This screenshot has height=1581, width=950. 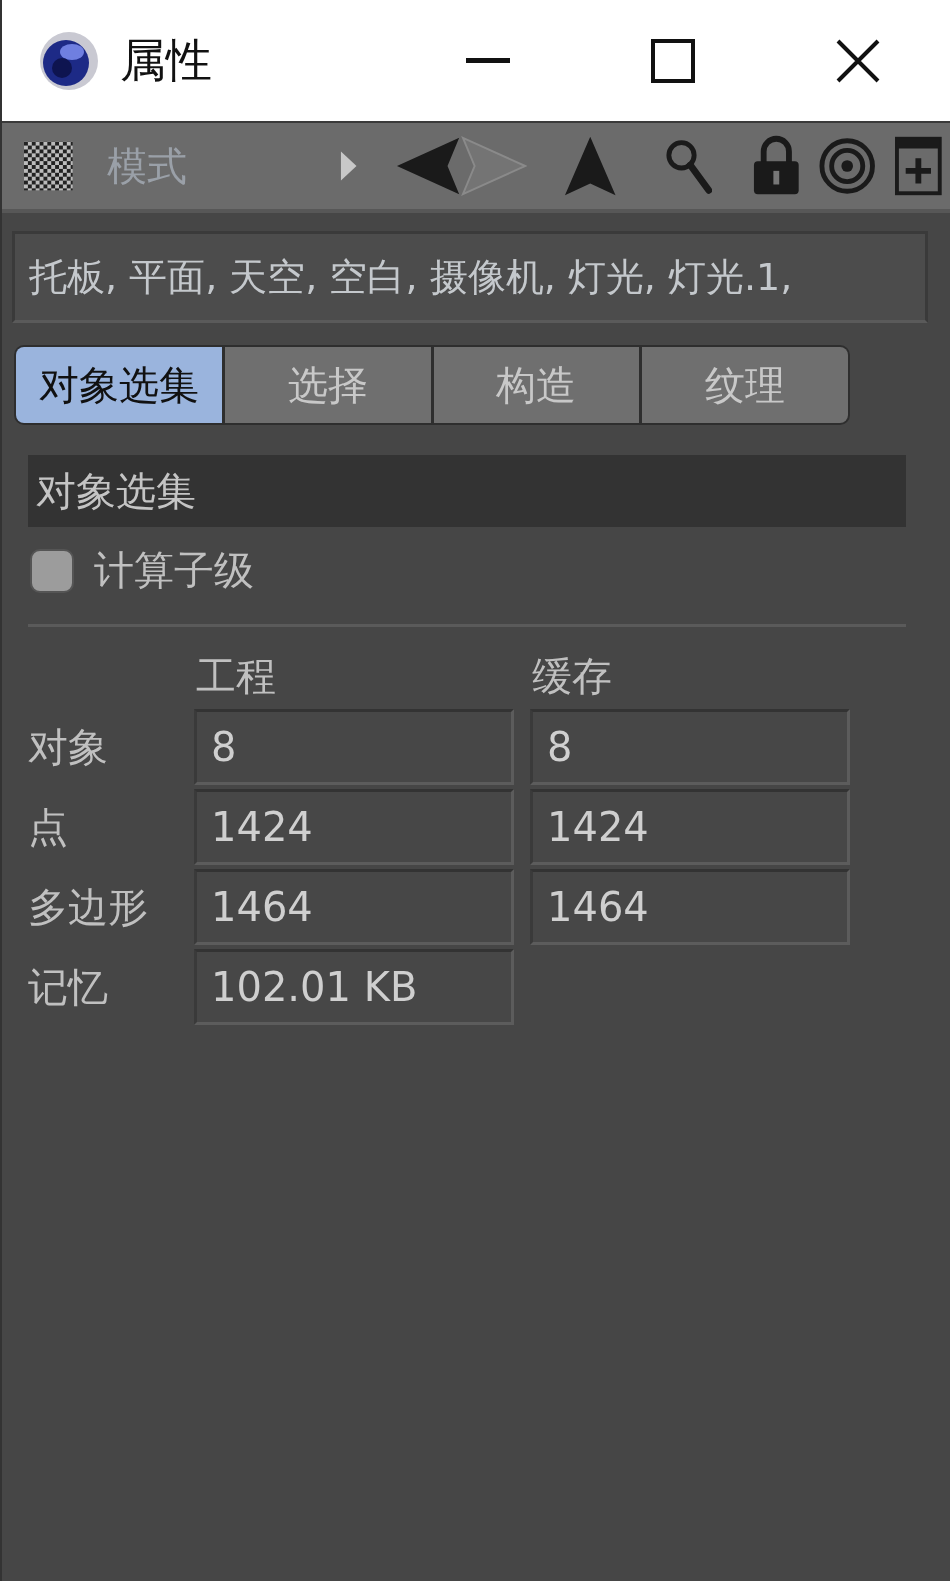 What do you see at coordinates (52, 570) in the screenshot?
I see `checkbox` at bounding box center [52, 570].